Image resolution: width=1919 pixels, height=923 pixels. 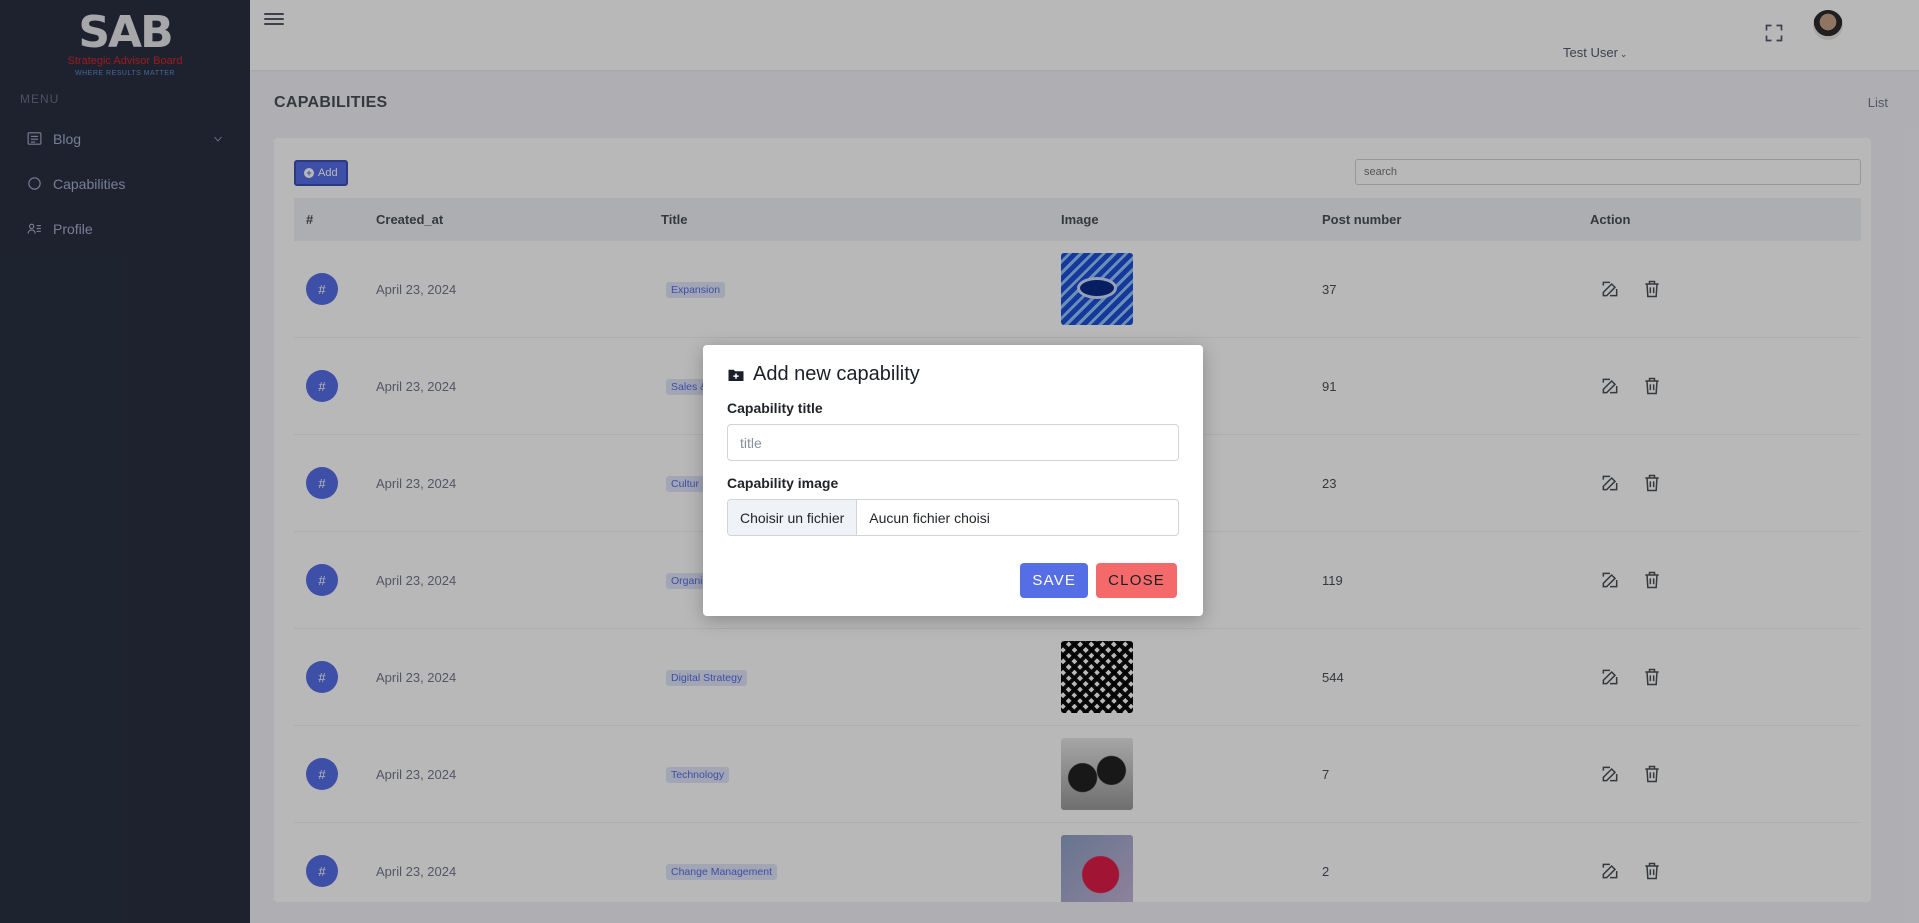 I want to click on capability-title-input, so click(x=953, y=442).